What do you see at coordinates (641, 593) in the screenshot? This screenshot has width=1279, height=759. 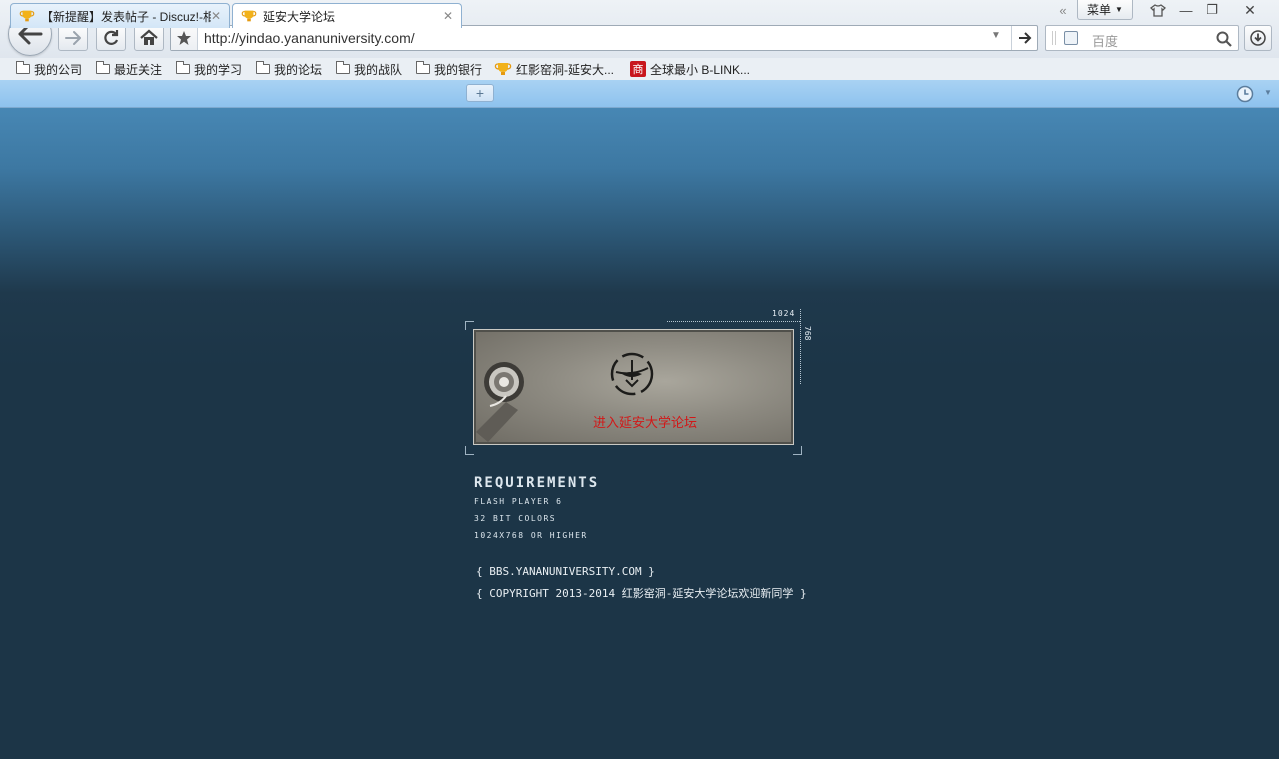 I see `copyright-text: { COPYRIGHT 2013-2014 红影窑洞-延安大学论坛欢迎新同学 }` at bounding box center [641, 593].